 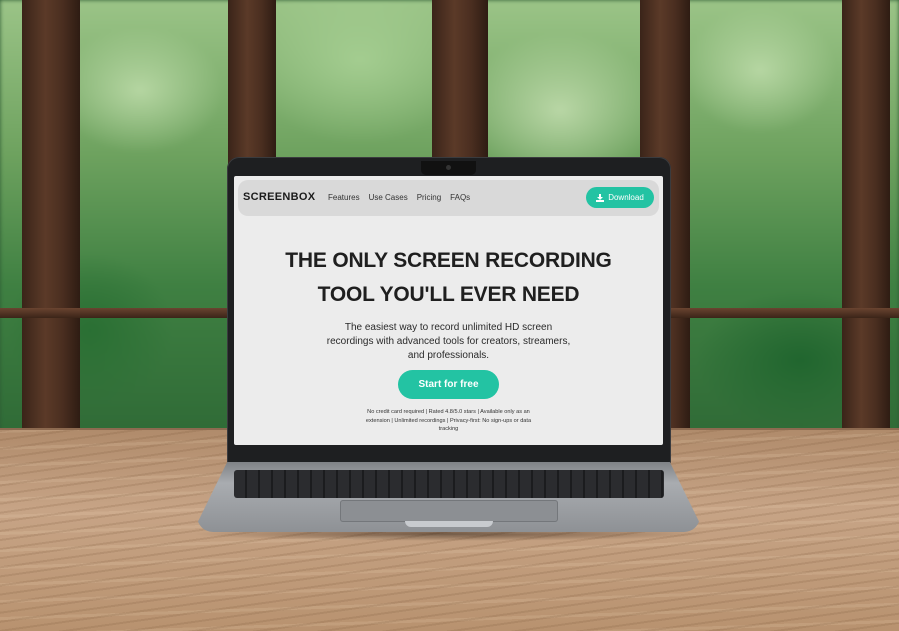 I want to click on site-logo: SCREENBOX, so click(x=279, y=197).